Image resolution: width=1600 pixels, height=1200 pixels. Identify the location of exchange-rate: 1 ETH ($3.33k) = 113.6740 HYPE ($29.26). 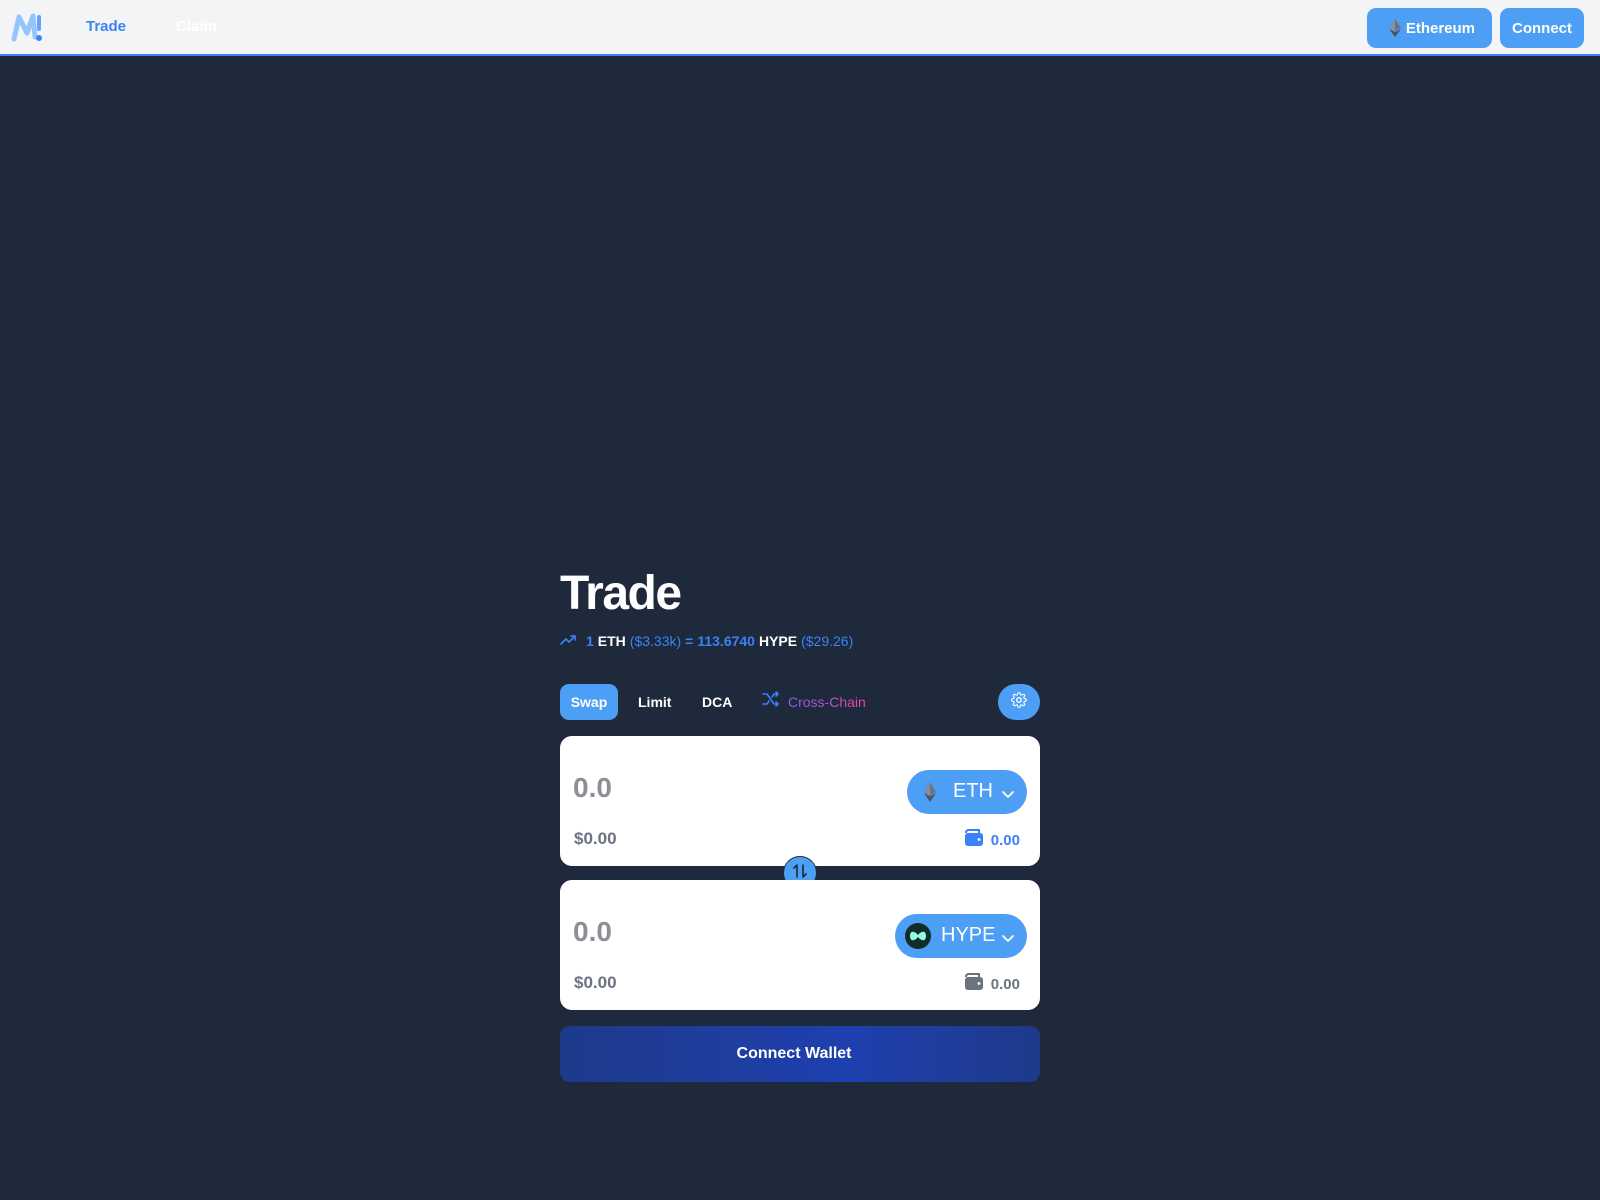
(706, 641).